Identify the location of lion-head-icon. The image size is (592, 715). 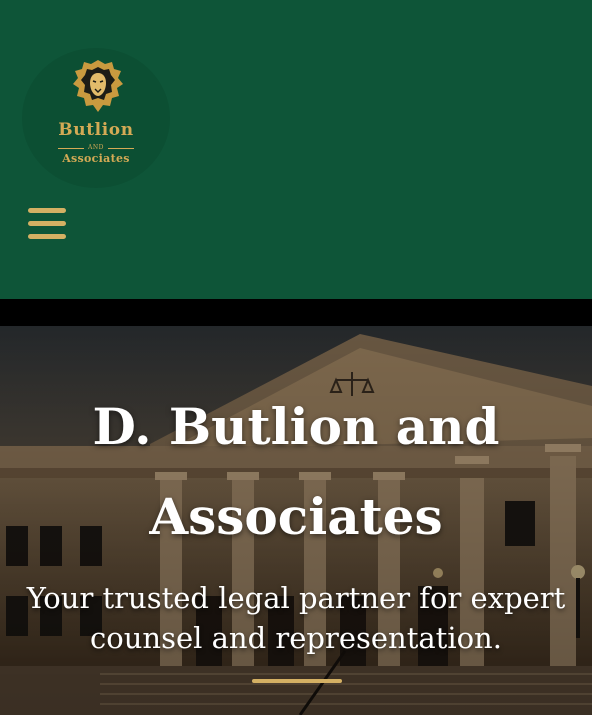
(98, 86).